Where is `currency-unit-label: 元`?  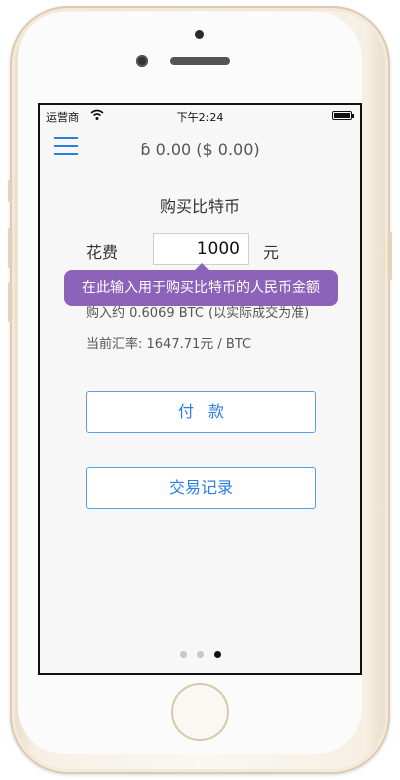 currency-unit-label: 元 is located at coordinates (271, 252).